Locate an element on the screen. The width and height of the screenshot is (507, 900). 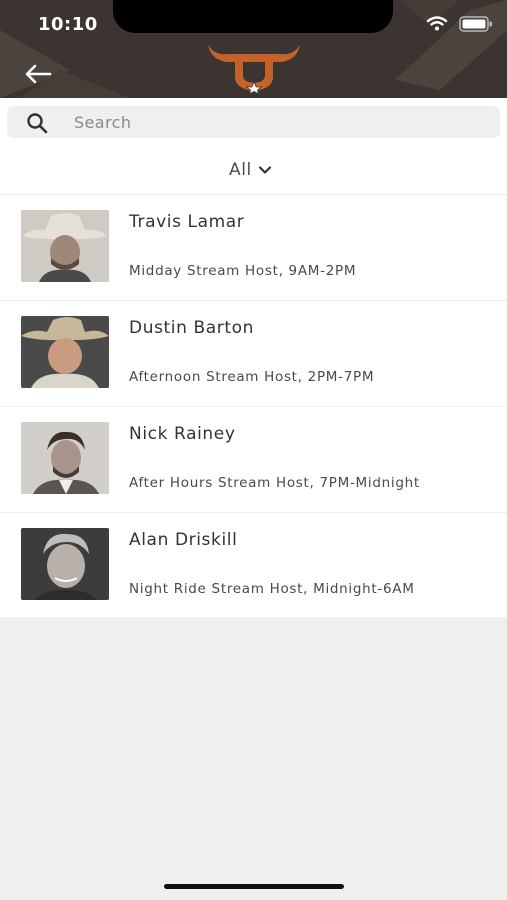
search-icon is located at coordinates (37, 123).